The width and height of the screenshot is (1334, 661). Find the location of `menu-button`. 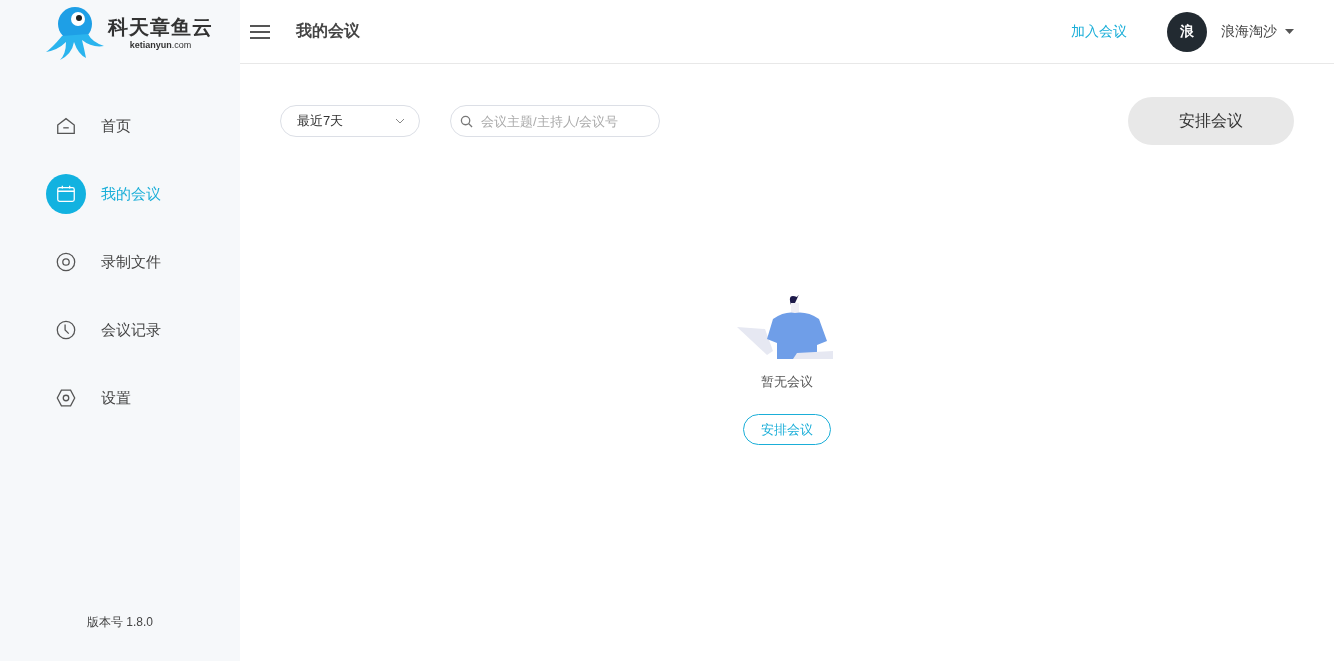

menu-button is located at coordinates (260, 31).